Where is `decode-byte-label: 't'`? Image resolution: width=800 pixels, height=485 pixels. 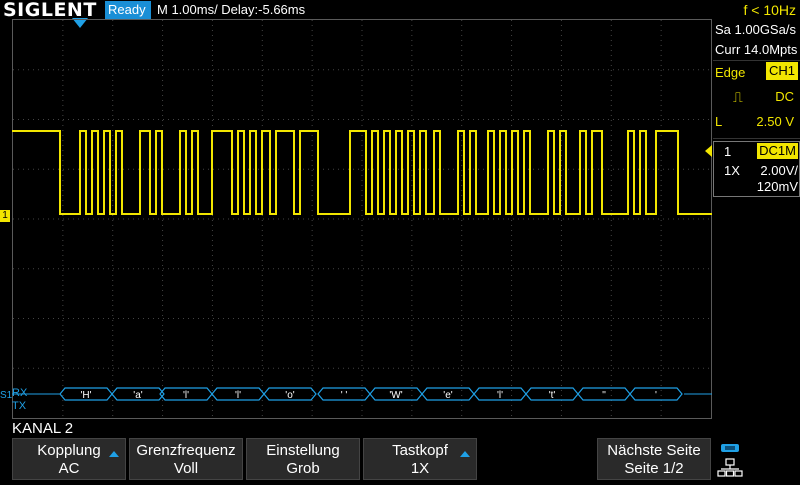 decode-byte-label: 't' is located at coordinates (552, 395).